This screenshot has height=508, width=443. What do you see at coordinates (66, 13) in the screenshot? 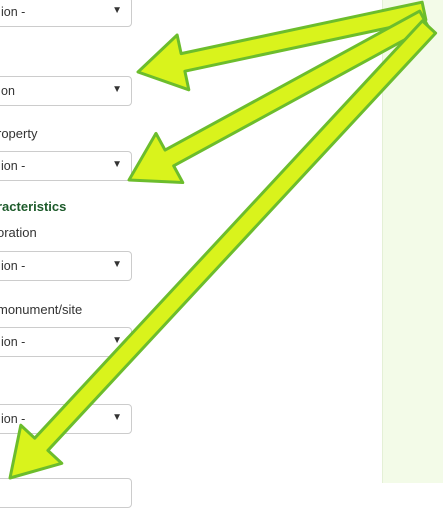
I see `select-field-1: ion - ▼` at bounding box center [66, 13].